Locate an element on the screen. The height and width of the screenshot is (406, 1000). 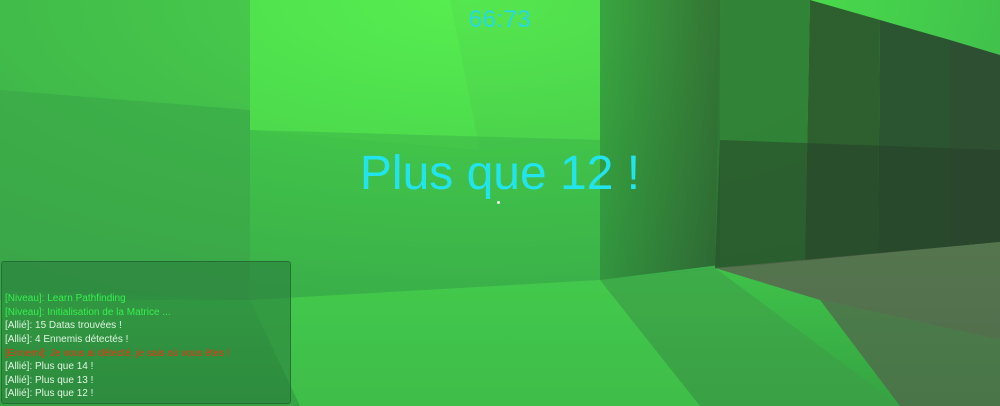
chat-line: [Allié]: Plus que 13 ! is located at coordinates (49, 380).